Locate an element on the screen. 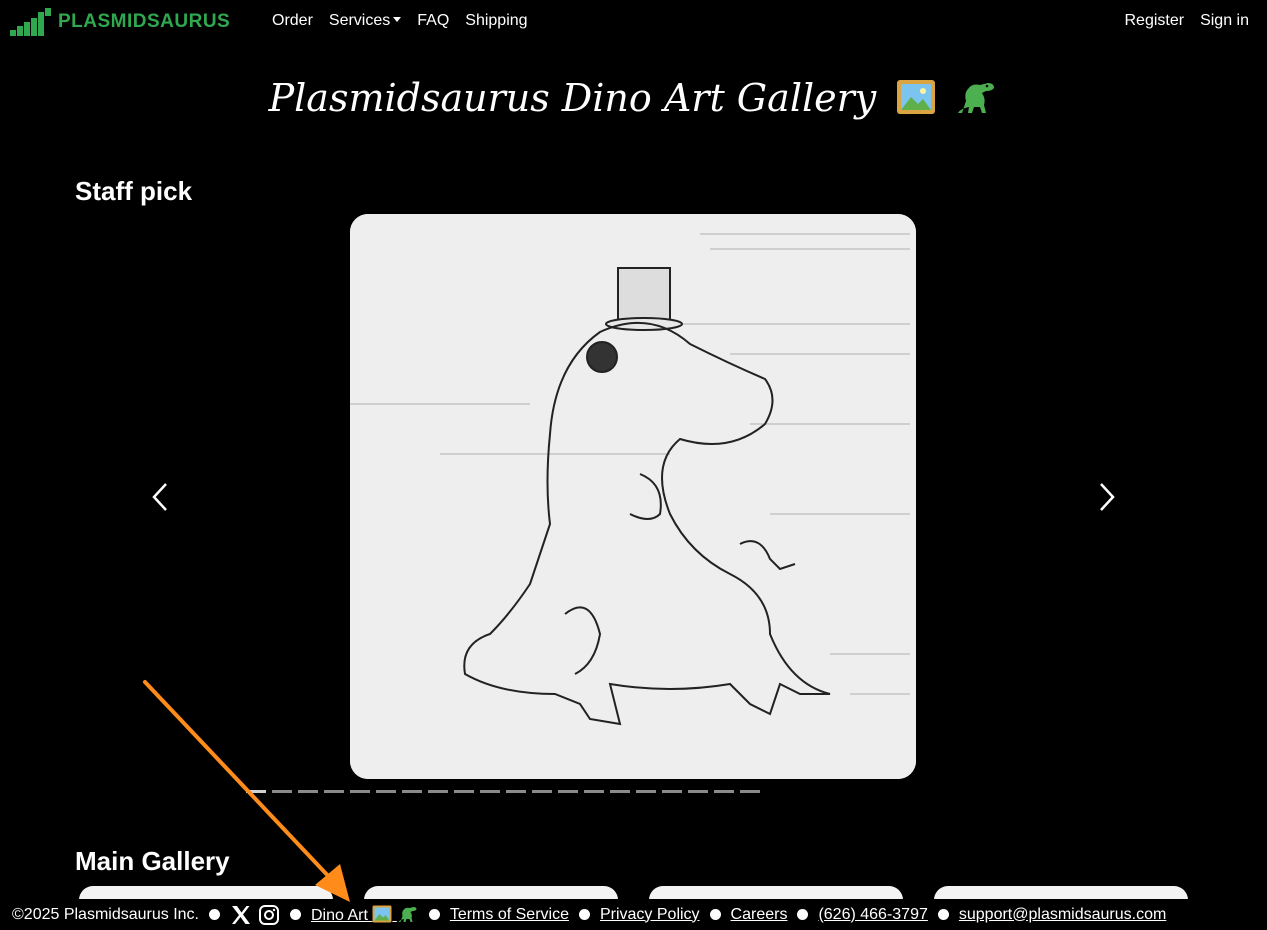 The height and width of the screenshot is (930, 1267). support-email-link: support@plasmidsaurus.com is located at coordinates (1062, 915).